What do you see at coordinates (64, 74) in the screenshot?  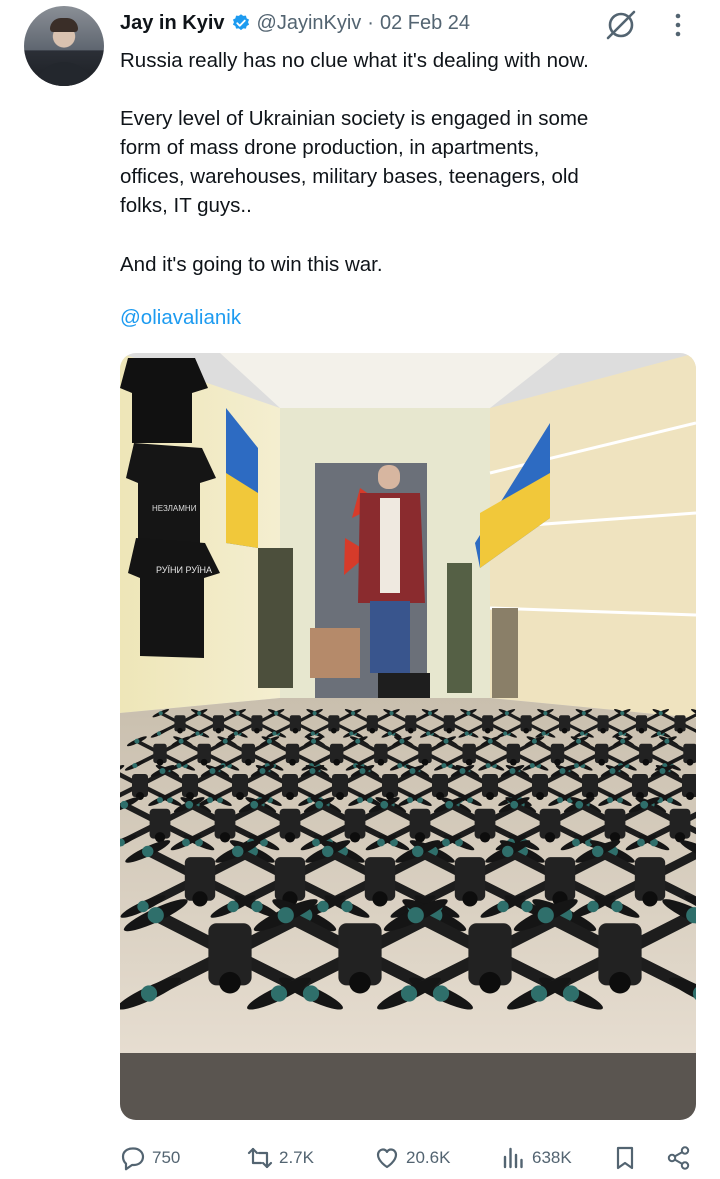 I see `avatar-shoulders` at bounding box center [64, 74].